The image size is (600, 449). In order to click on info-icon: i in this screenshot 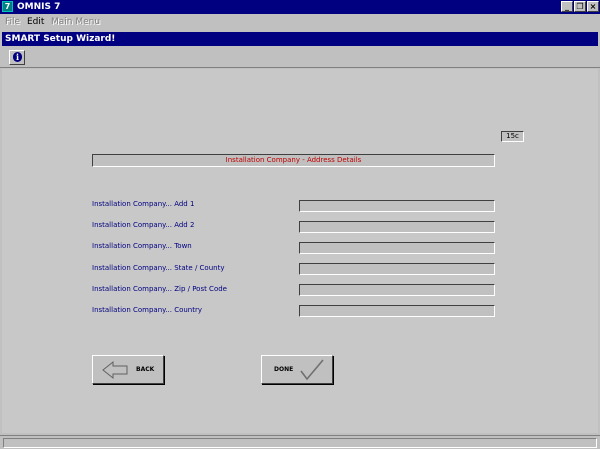, I will do `click(17, 57)`.